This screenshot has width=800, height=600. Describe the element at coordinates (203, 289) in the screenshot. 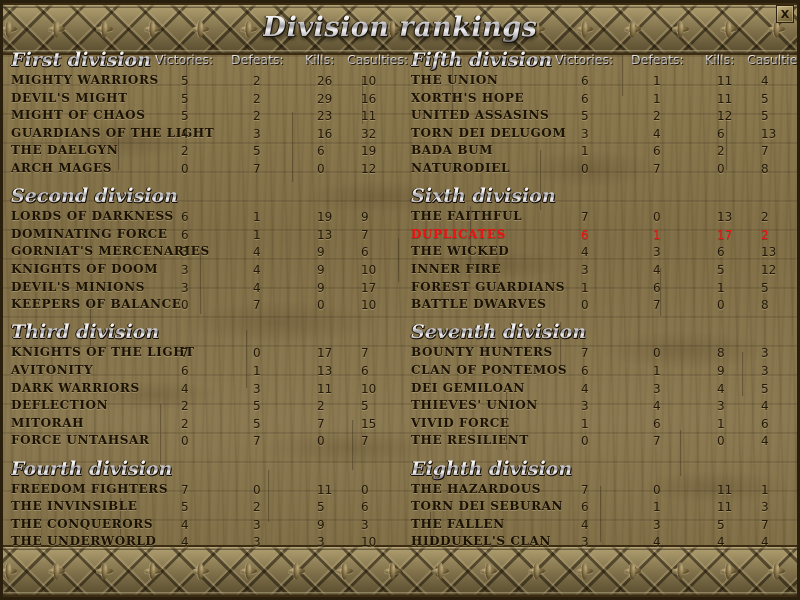

I see `table-row: DEVIL'S MINIONS 3 4 9 17` at that location.